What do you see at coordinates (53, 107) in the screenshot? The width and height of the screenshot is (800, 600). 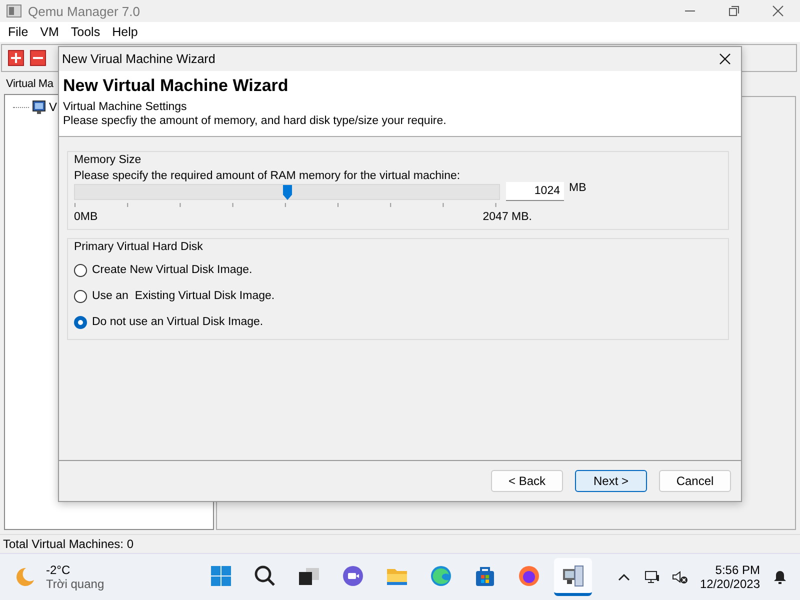 I see `tree-item: V` at bounding box center [53, 107].